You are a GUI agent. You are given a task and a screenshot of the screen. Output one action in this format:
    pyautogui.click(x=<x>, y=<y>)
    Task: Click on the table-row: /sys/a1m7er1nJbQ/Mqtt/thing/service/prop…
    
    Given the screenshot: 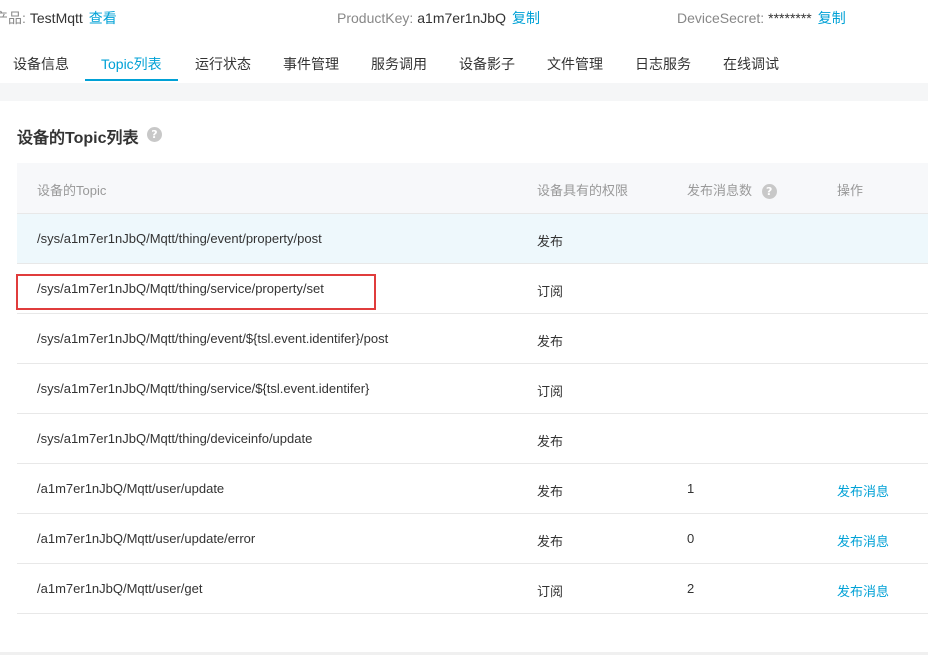 What is the action you would take?
    pyautogui.click(x=472, y=289)
    